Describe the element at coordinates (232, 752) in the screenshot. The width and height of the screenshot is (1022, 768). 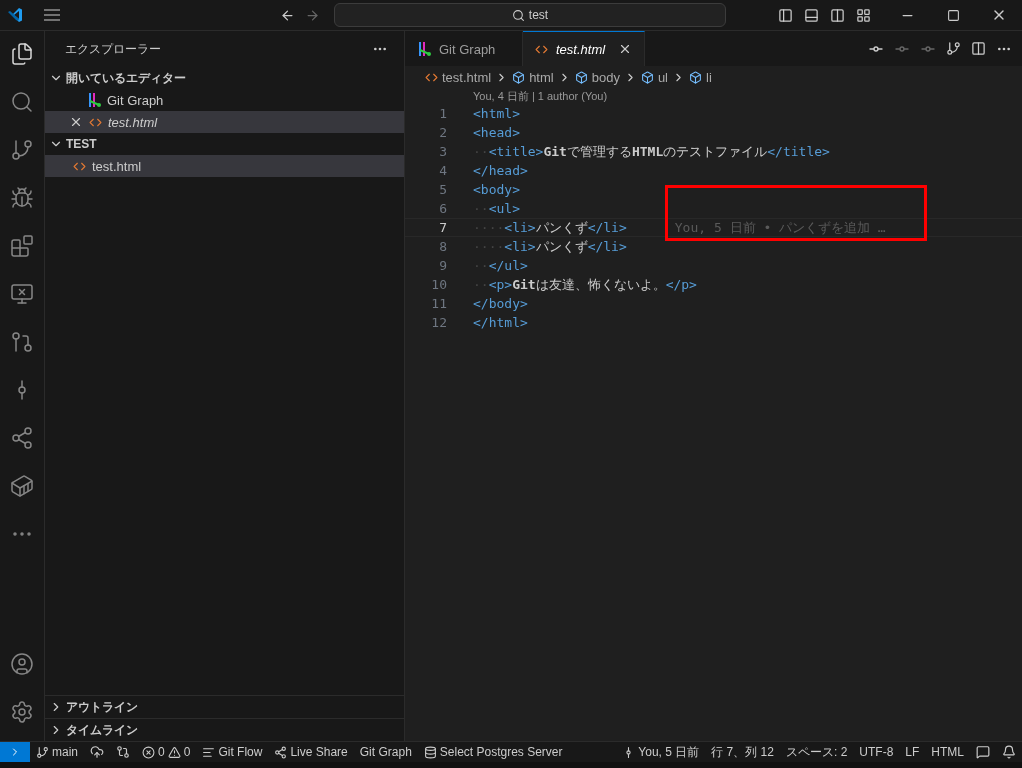
I see `git-flow-status: Git Flow` at that location.